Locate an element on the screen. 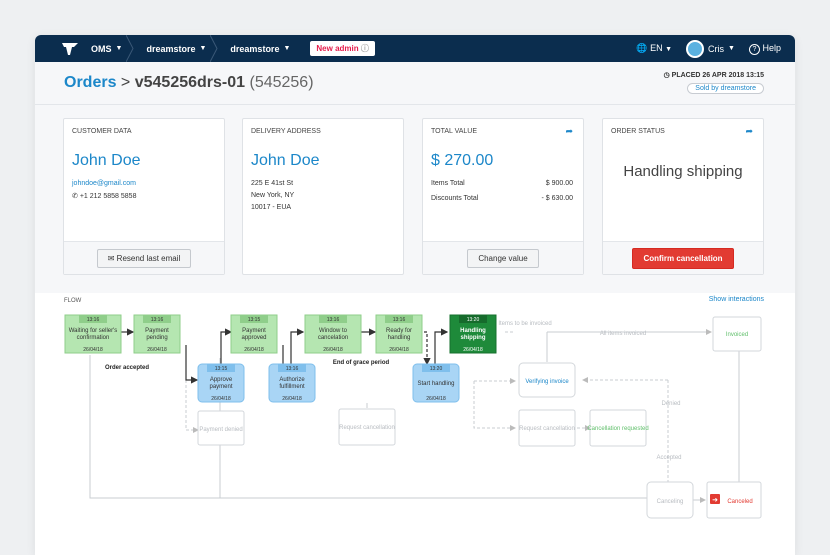 The width and height of the screenshot is (830, 555). node-label: Window to is located at coordinates (333, 331).